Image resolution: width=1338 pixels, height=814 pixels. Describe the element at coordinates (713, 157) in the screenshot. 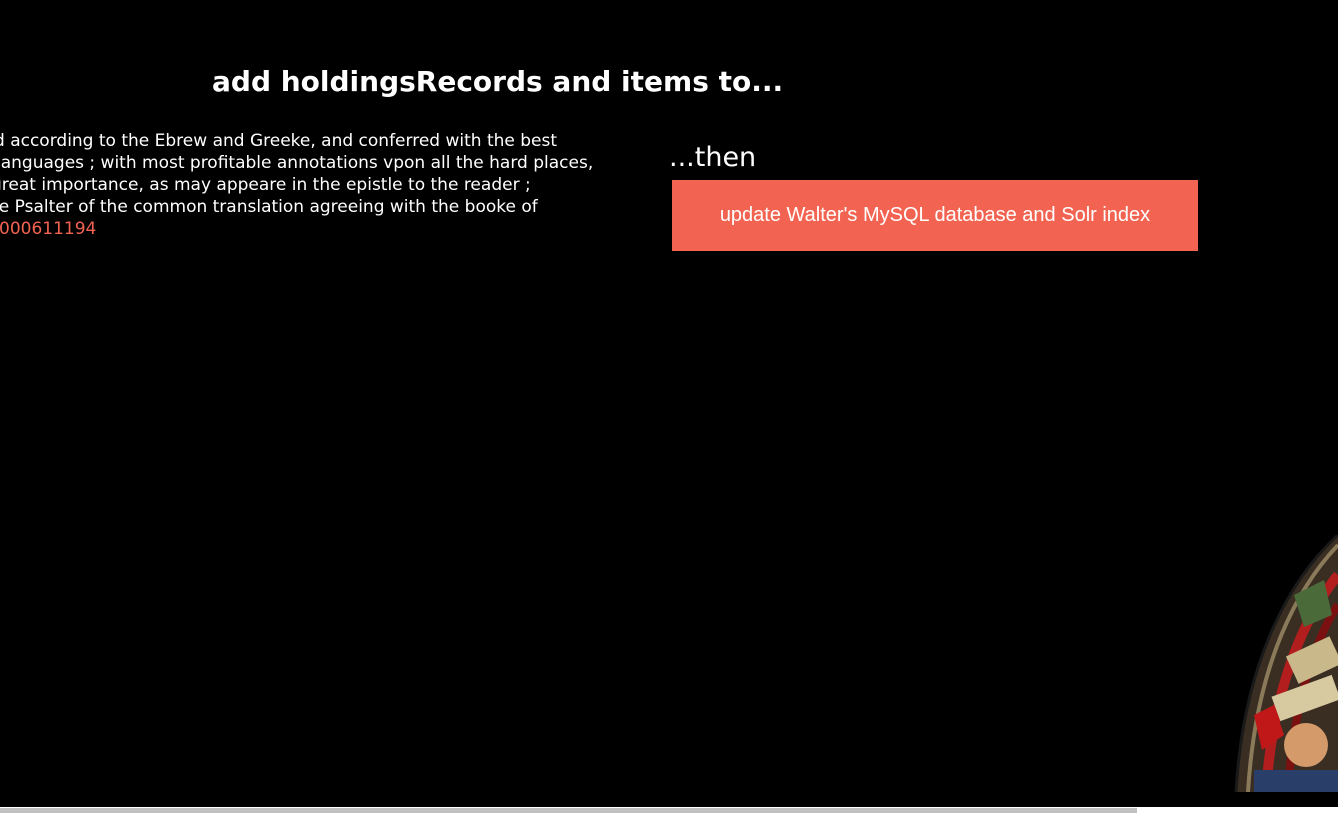

I see `then-label: ...then` at that location.